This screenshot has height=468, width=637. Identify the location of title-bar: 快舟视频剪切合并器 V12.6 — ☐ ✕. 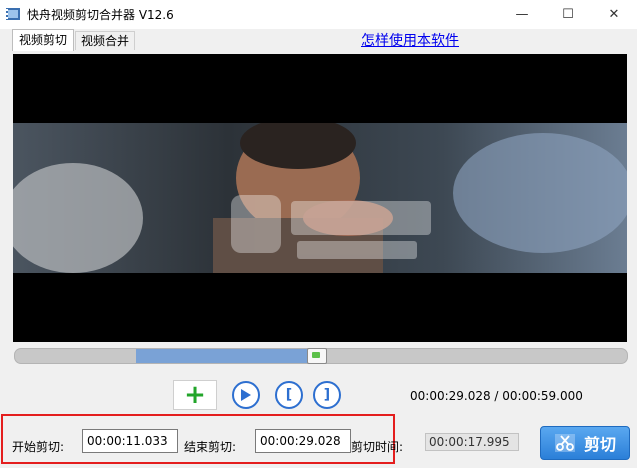
(318, 14).